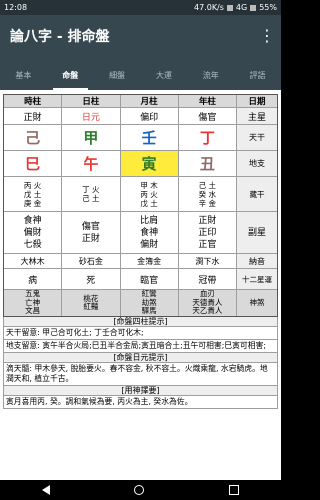 The height and width of the screenshot is (500, 320). Describe the element at coordinates (140, 346) in the screenshot. I see `dizhi-text: 地支留意: 寅午半合火局;巳丑半合金局;寅丑暗合土;丑午可相害;巳寅可相害;` at that location.